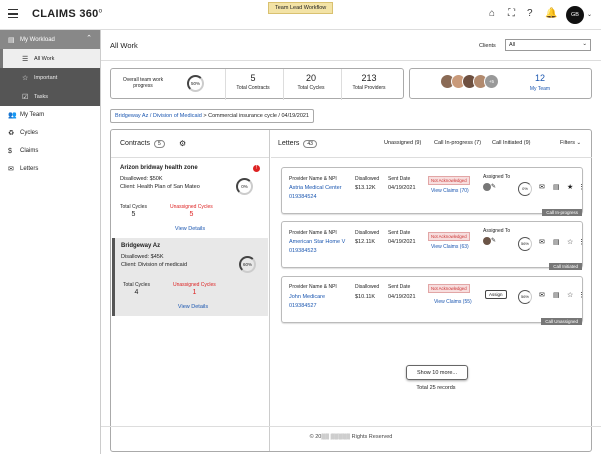 This screenshot has height=454, width=601. What do you see at coordinates (303, 197) in the screenshot?
I see `provider-npi: 019384524` at bounding box center [303, 197].